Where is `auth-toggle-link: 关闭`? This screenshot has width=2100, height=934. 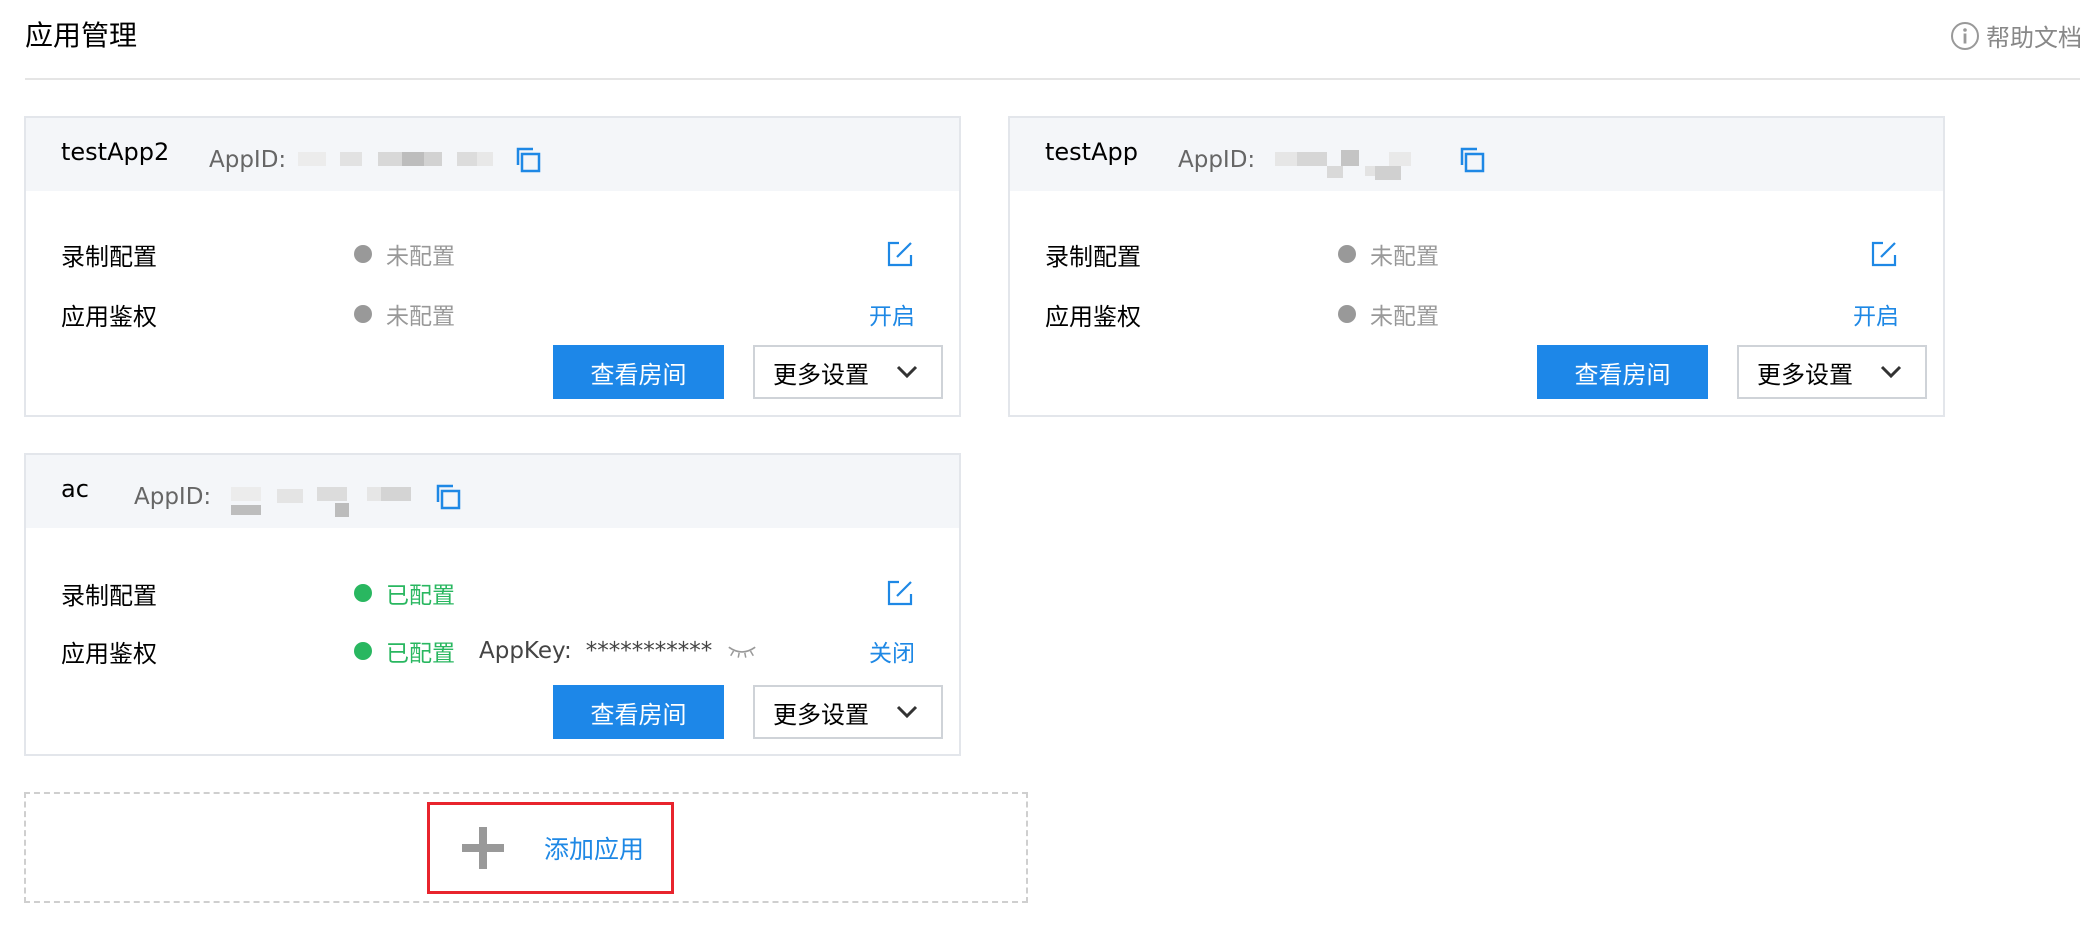
auth-toggle-link: 关闭 is located at coordinates (892, 651).